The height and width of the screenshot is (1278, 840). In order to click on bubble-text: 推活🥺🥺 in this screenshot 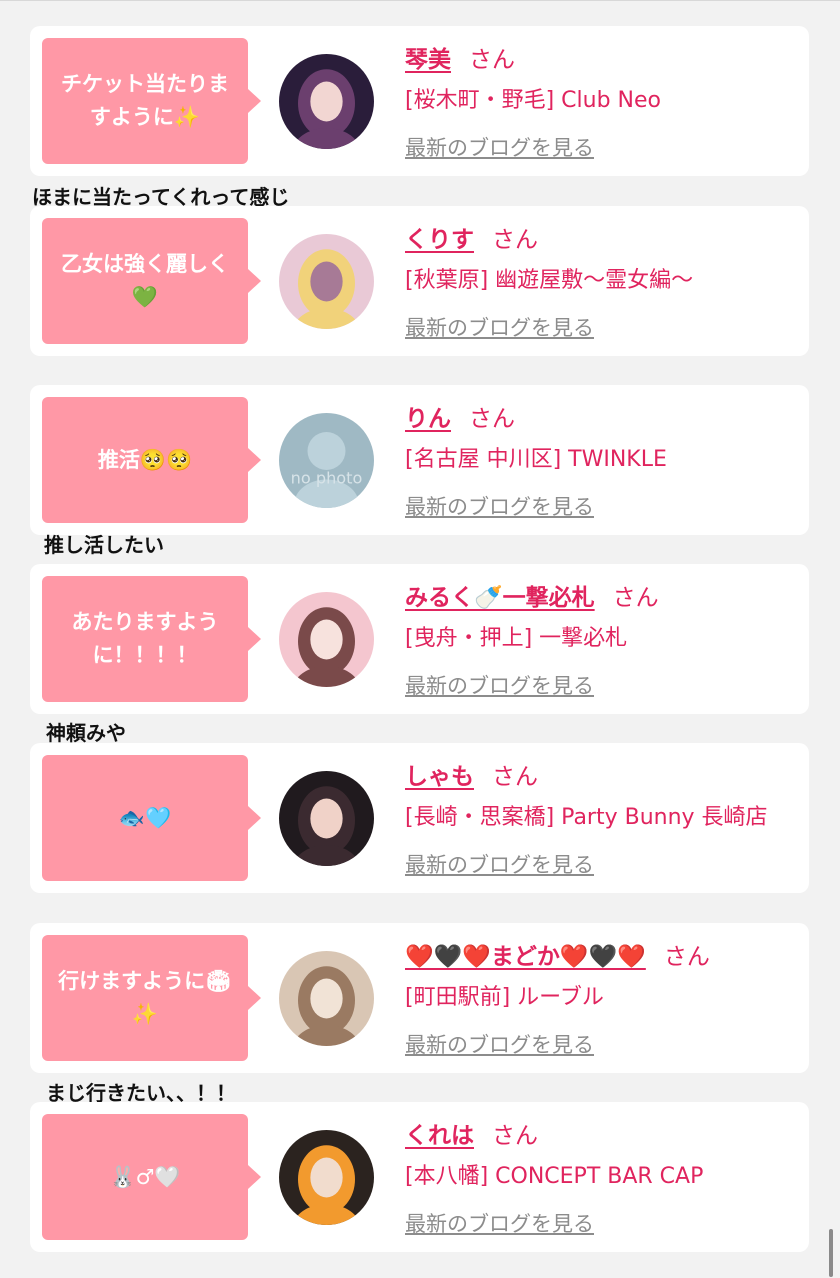, I will do `click(145, 459)`.